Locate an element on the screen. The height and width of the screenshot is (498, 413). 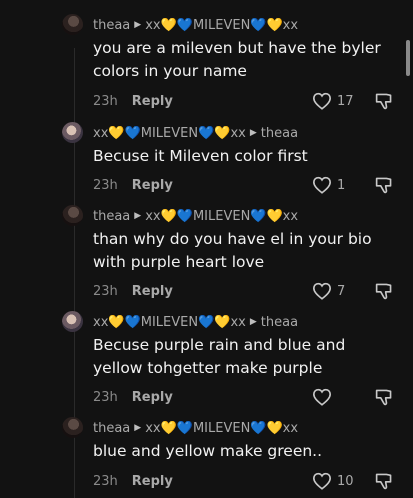
like-count: 17 is located at coordinates (345, 101).